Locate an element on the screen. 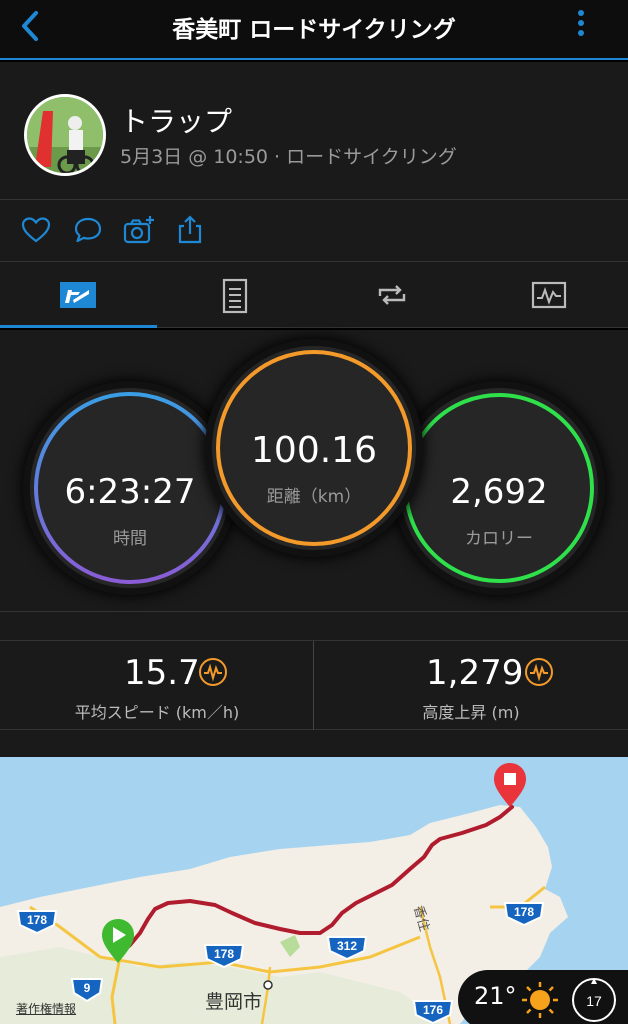  activity-owner: トラップ 5月3日 @ 10:50 · ロードサイクリング is located at coordinates (314, 131).